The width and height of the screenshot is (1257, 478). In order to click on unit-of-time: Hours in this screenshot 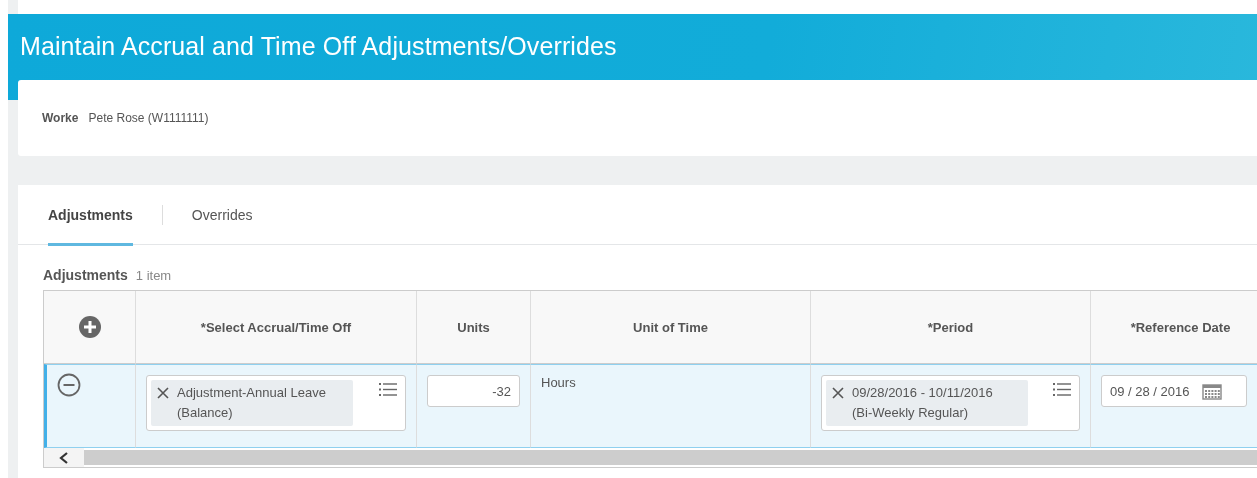, I will do `click(558, 382)`.